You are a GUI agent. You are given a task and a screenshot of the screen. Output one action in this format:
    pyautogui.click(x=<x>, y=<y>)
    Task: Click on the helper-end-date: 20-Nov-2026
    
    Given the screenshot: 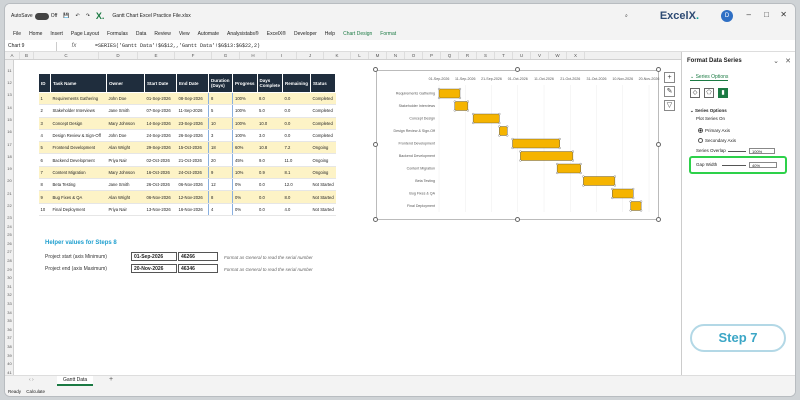 What is the action you would take?
    pyautogui.click(x=154, y=268)
    